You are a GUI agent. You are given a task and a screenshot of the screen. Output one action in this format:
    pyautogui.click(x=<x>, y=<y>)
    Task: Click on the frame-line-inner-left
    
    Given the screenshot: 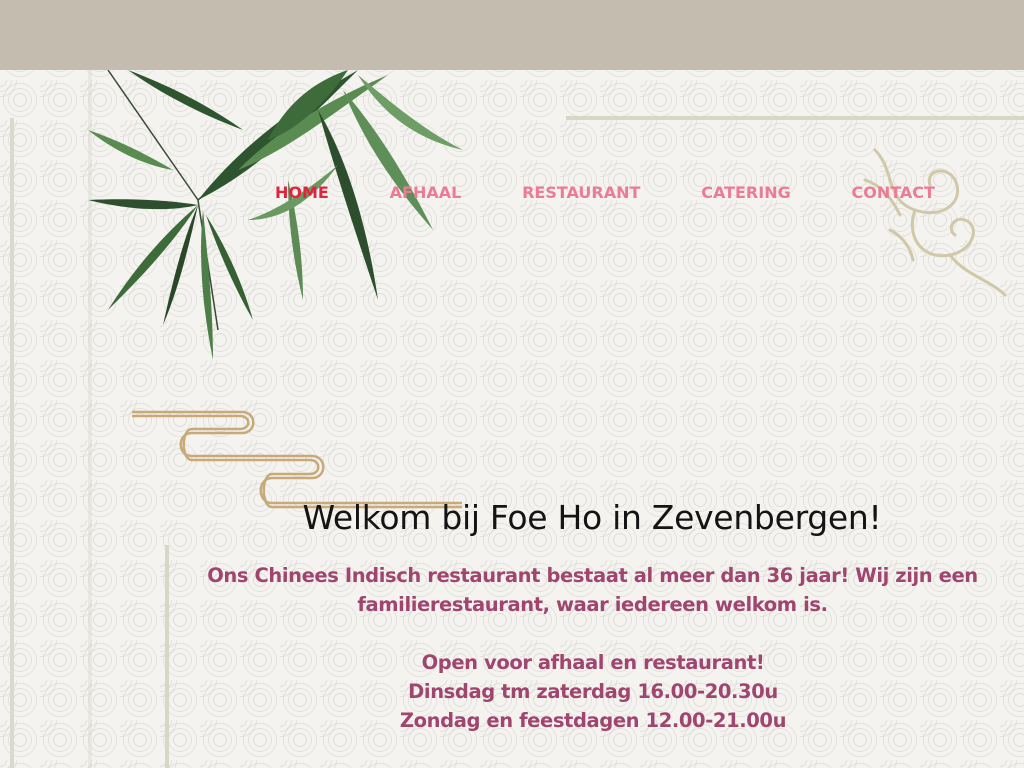 What is the action you would take?
    pyautogui.click(x=167, y=656)
    